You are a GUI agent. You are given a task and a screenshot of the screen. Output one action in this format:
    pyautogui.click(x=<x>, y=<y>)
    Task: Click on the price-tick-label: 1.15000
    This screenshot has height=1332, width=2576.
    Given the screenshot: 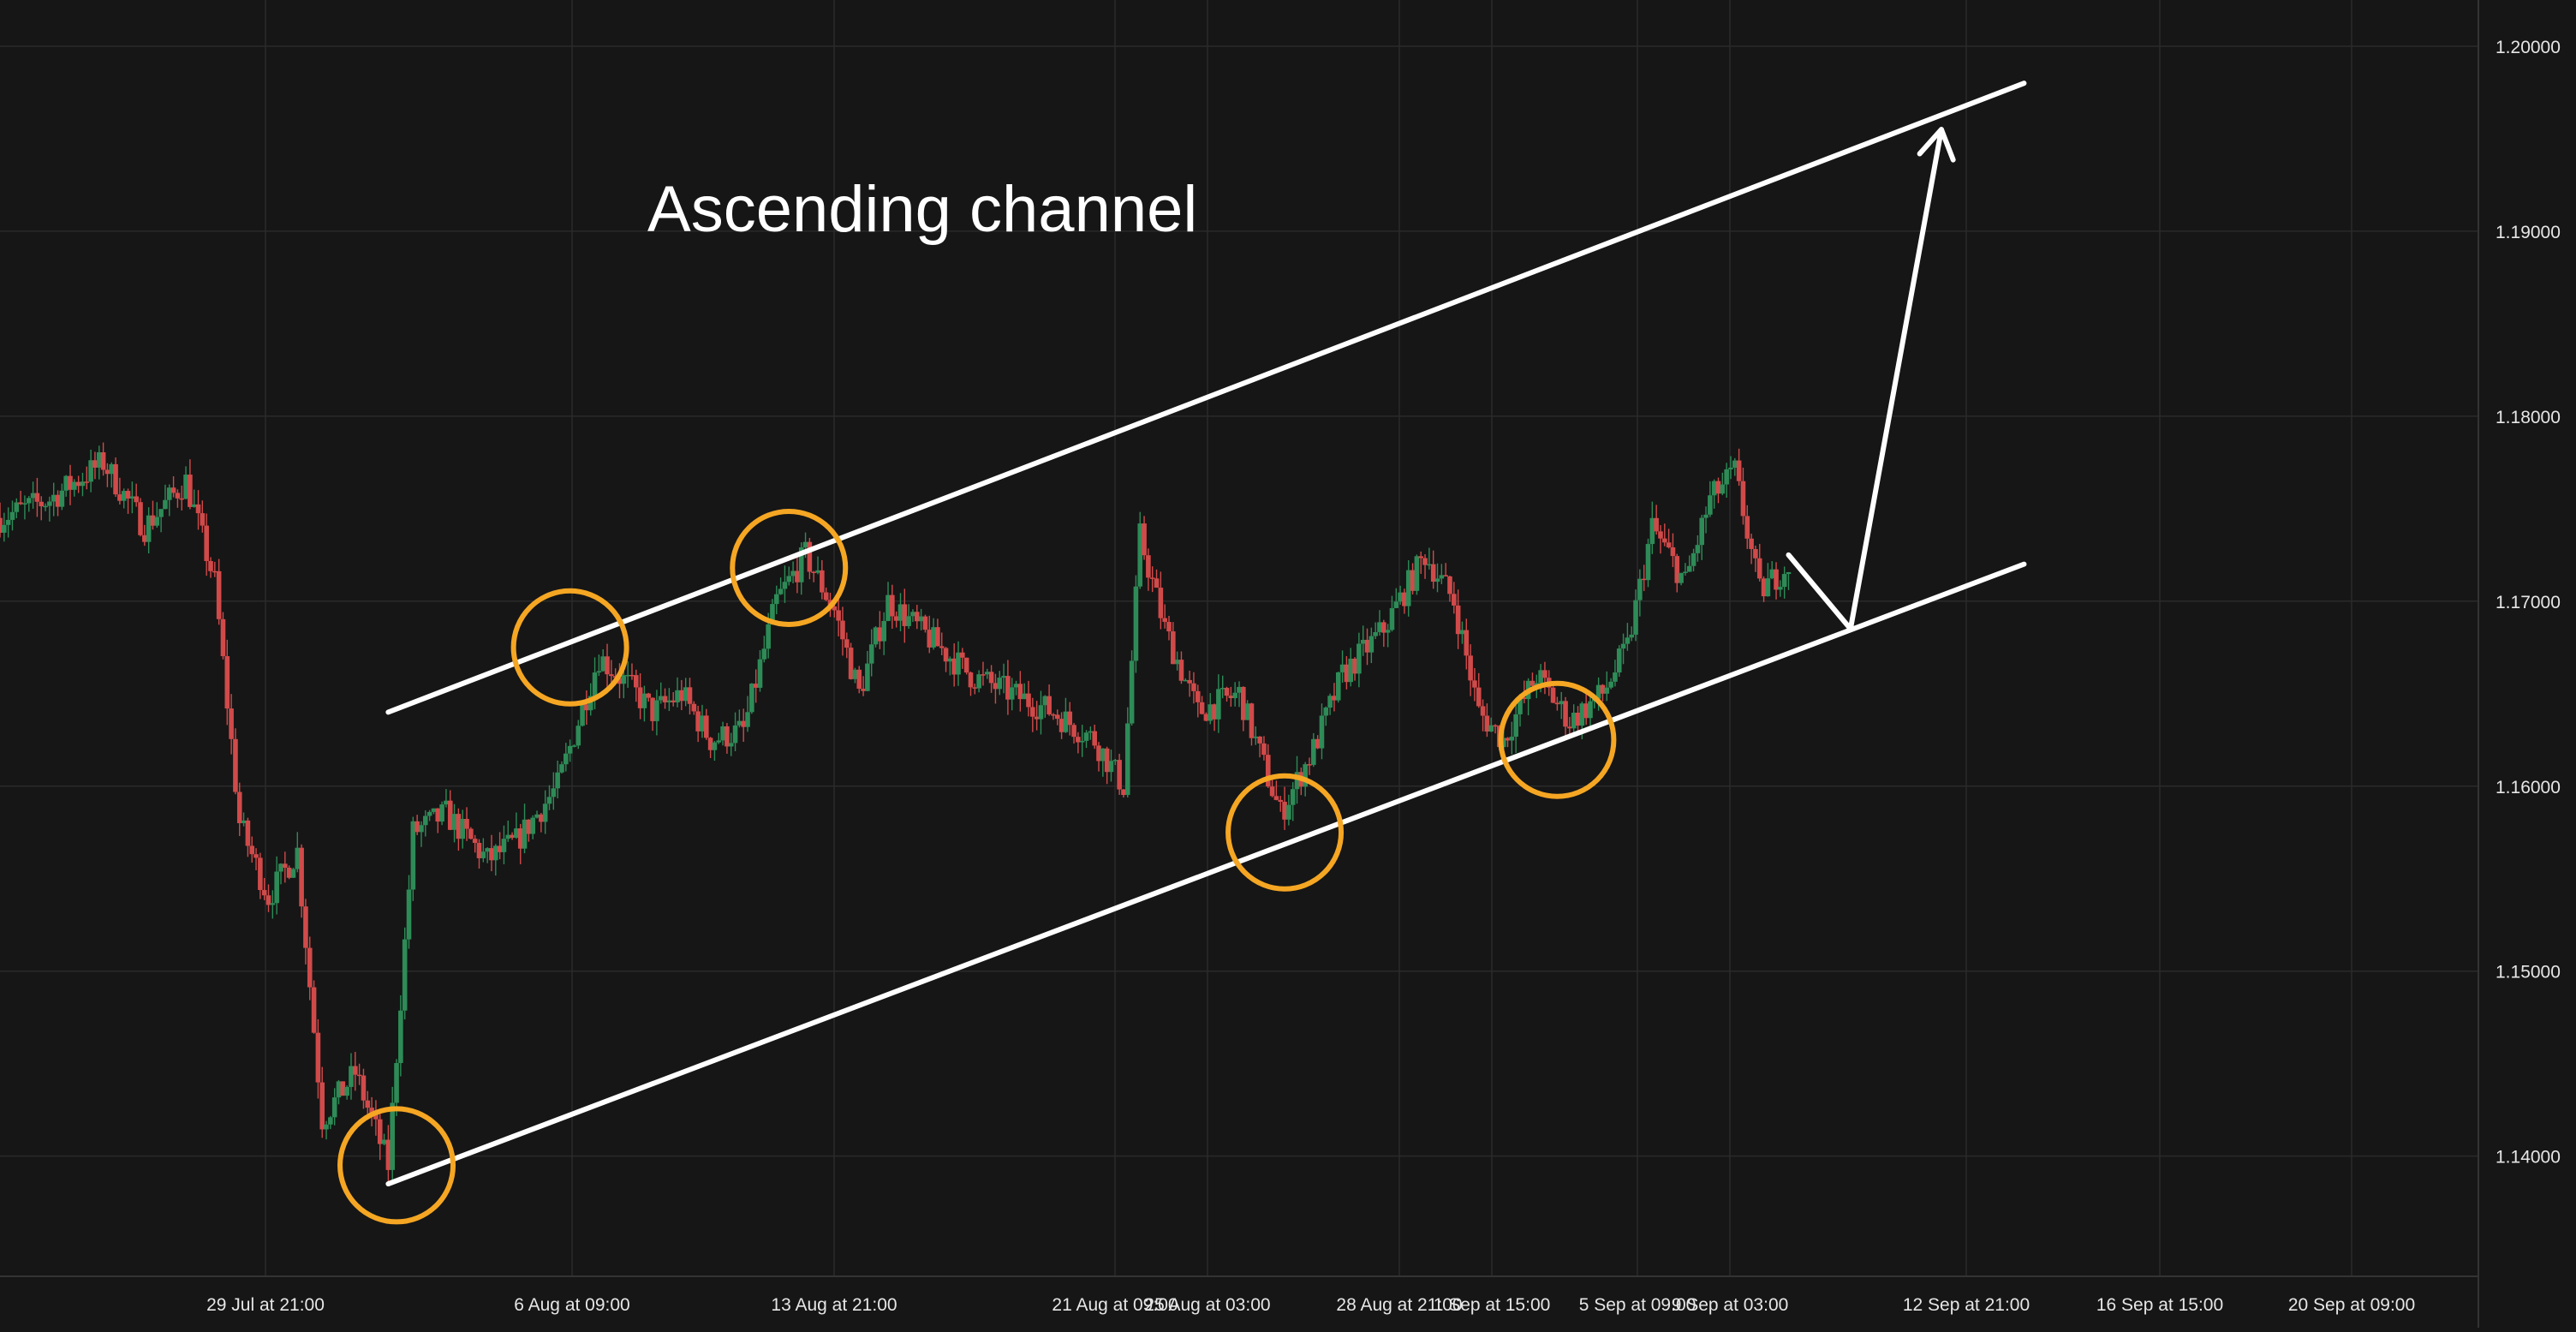 What is the action you would take?
    pyautogui.click(x=2528, y=973)
    